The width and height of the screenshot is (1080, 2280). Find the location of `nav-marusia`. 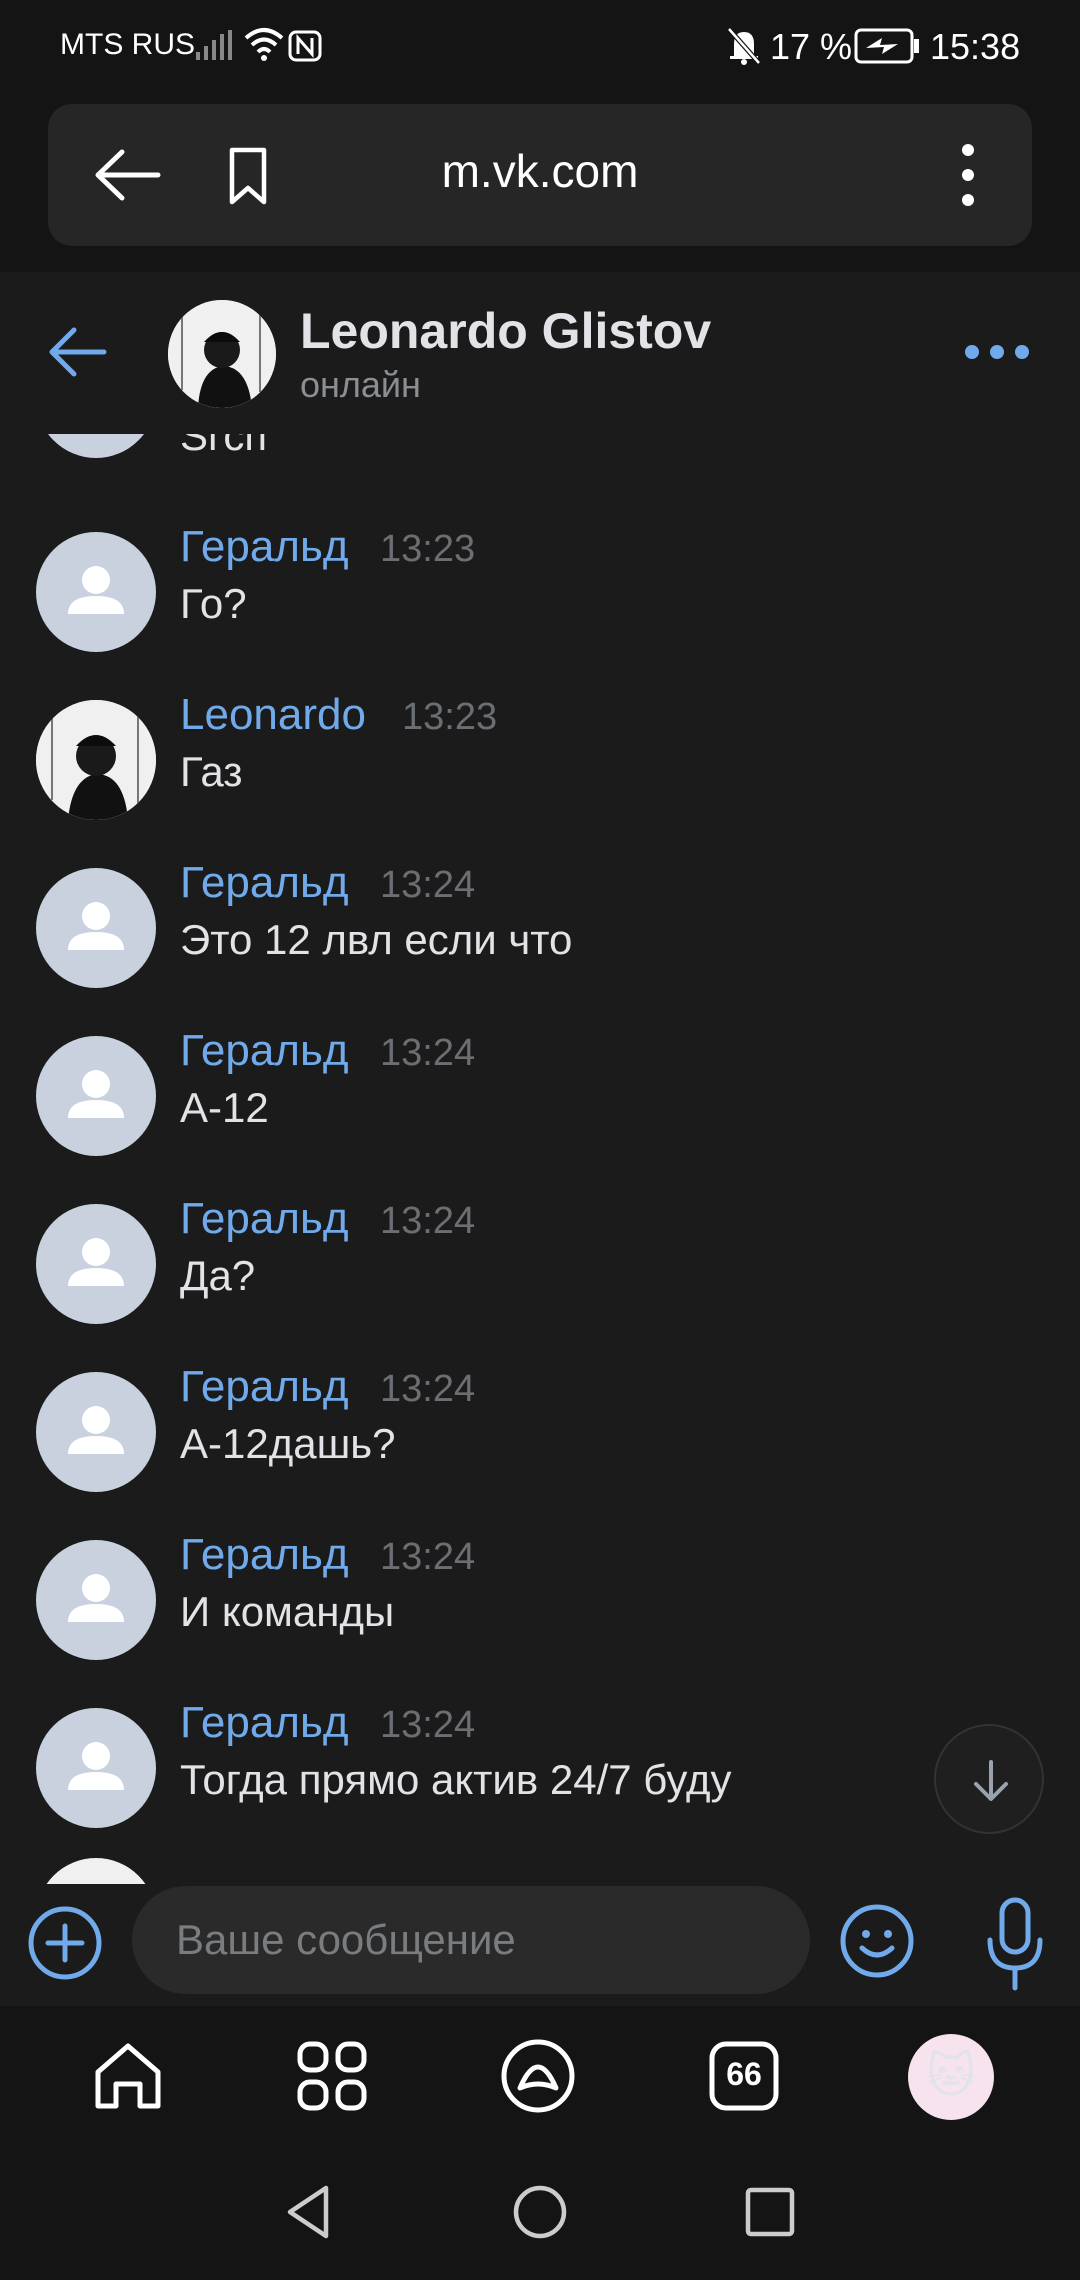

nav-marusia is located at coordinates (538, 2076).